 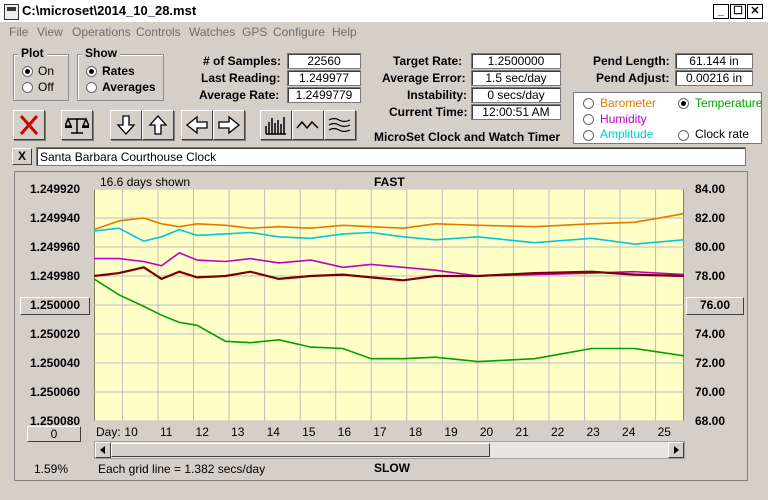 What do you see at coordinates (683, 135) in the screenshot?
I see `clock-rate-radio` at bounding box center [683, 135].